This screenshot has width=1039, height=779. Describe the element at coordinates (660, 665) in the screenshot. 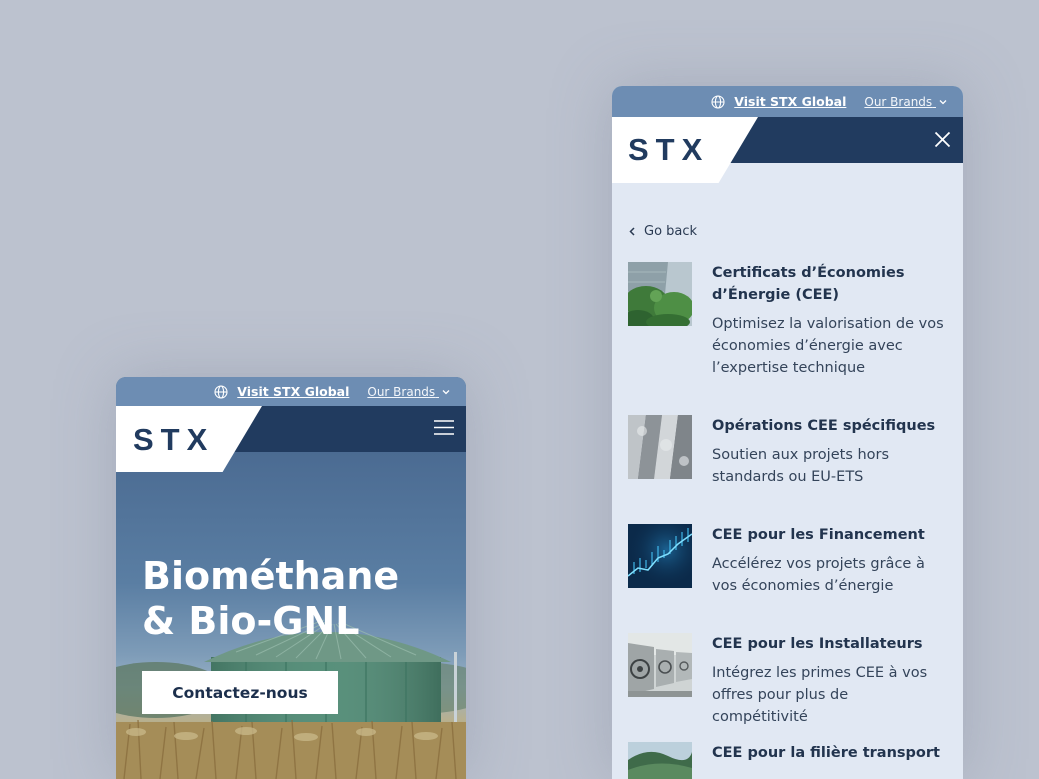

I see `heat-pumps-thumbnail` at that location.